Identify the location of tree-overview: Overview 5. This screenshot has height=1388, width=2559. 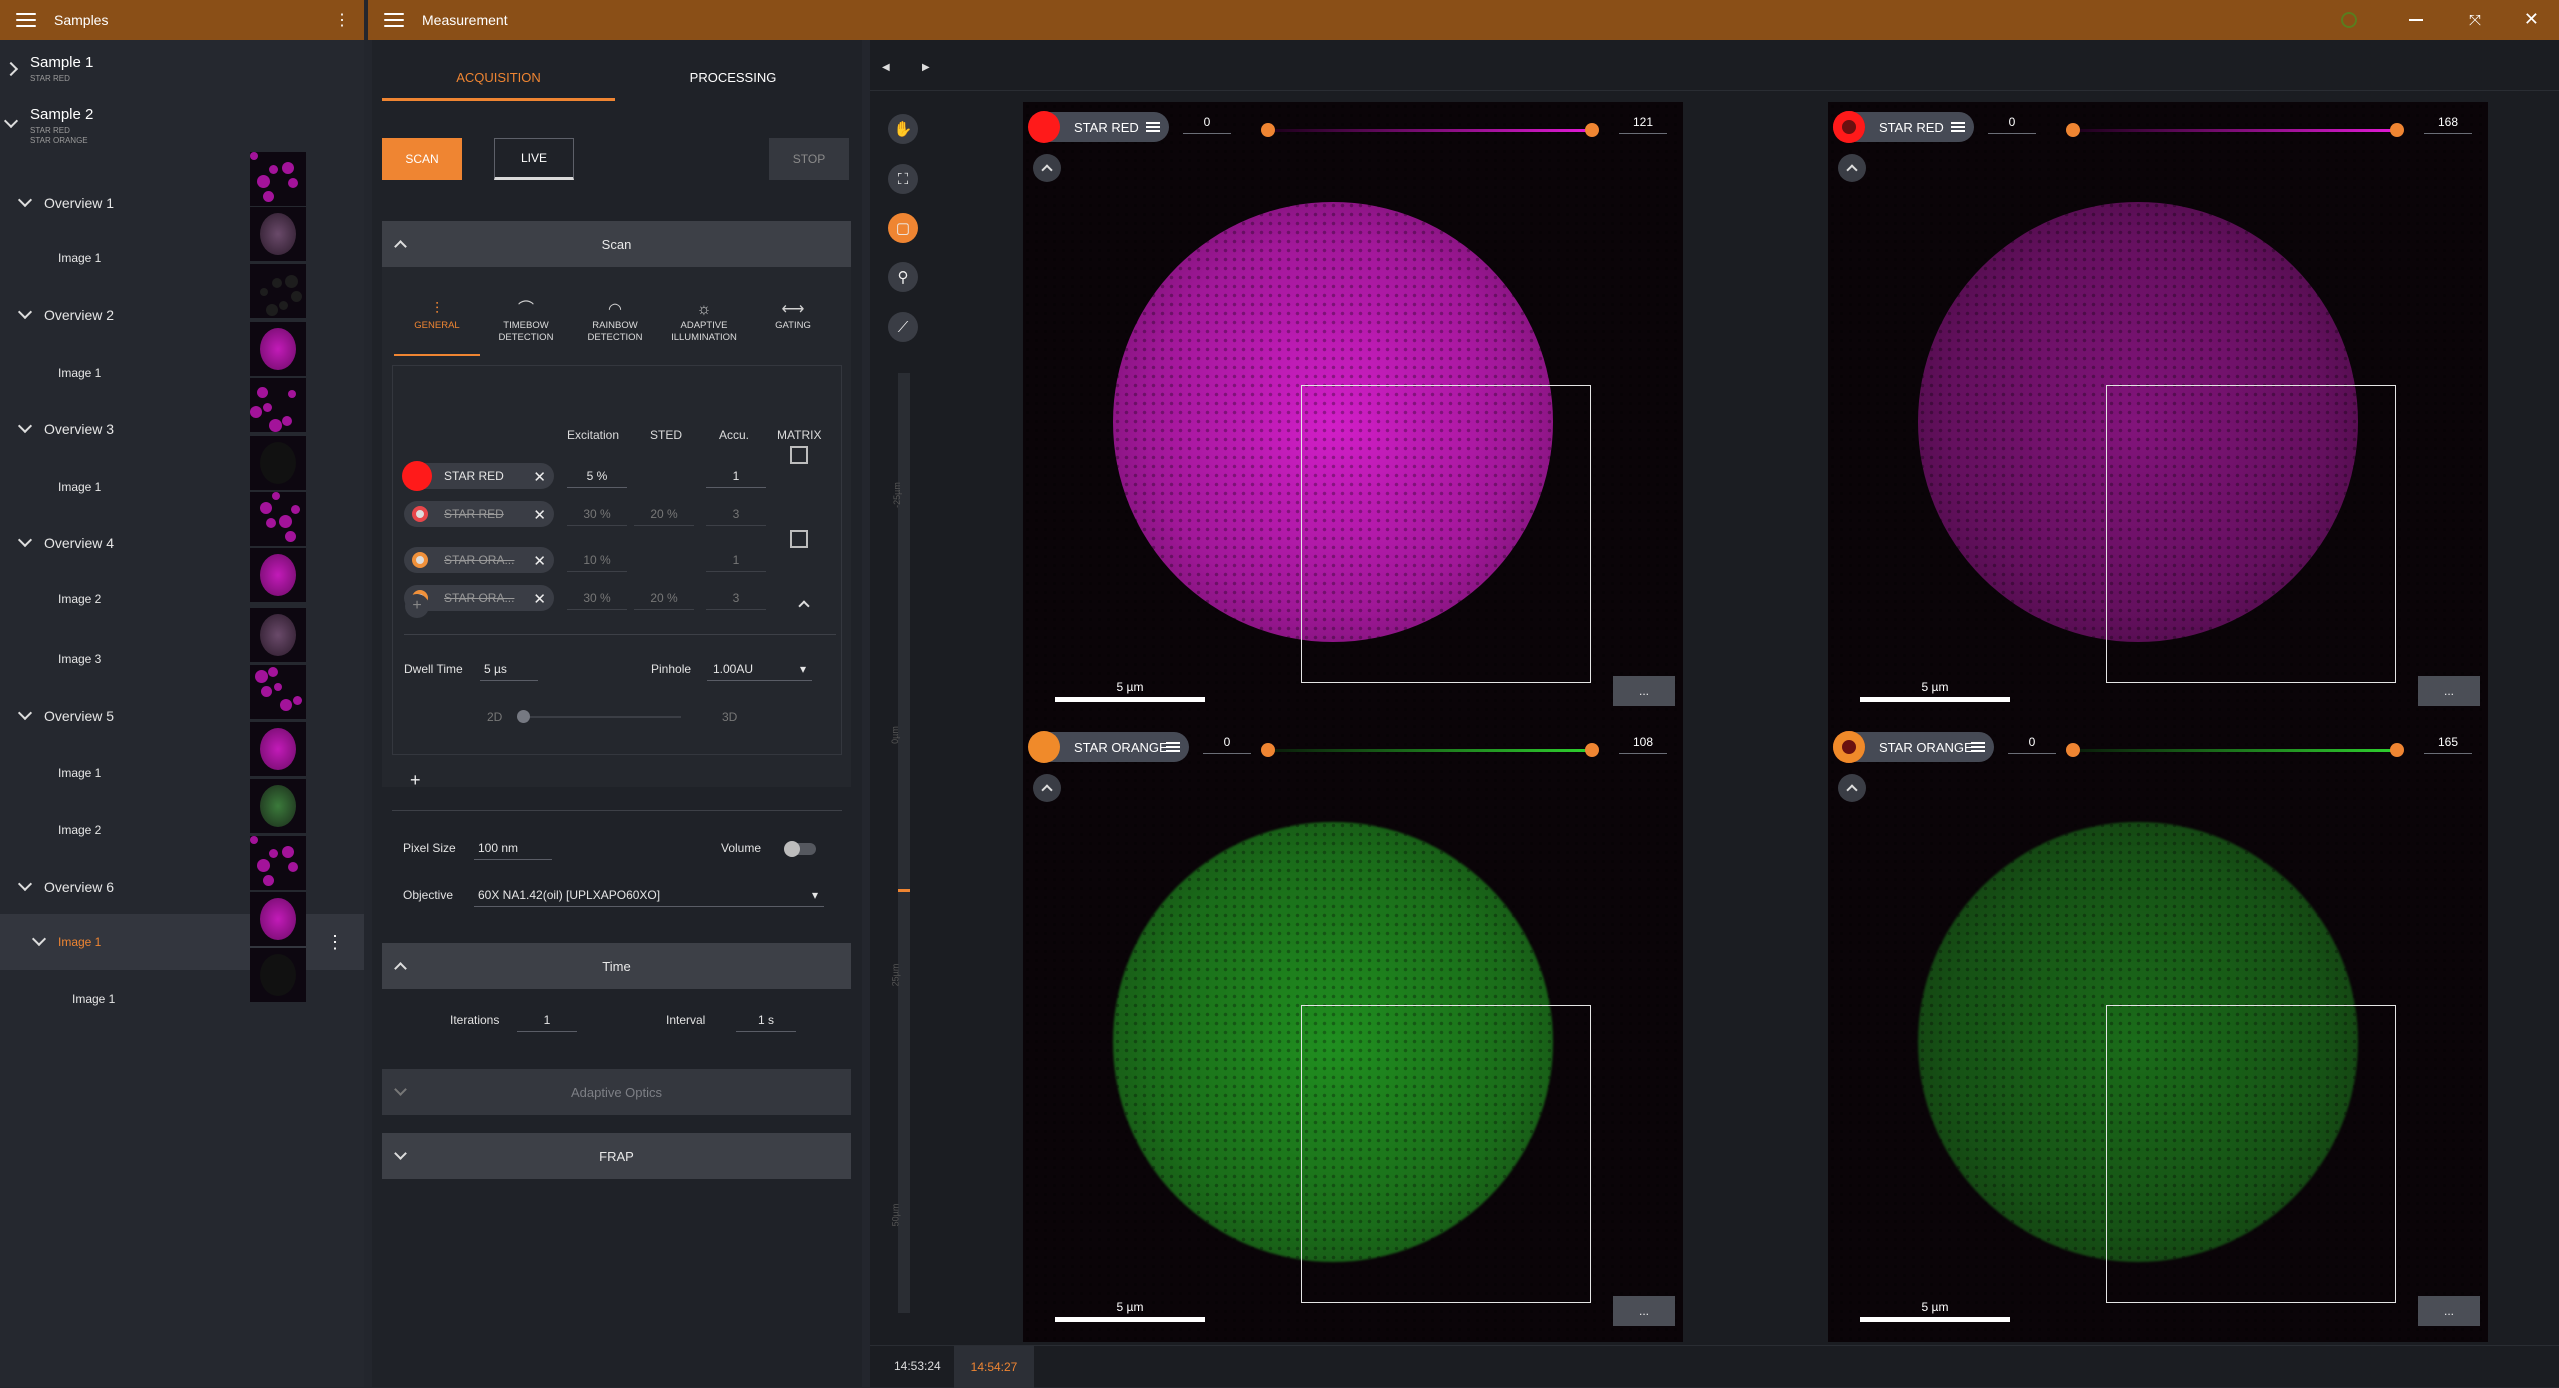
(182, 716).